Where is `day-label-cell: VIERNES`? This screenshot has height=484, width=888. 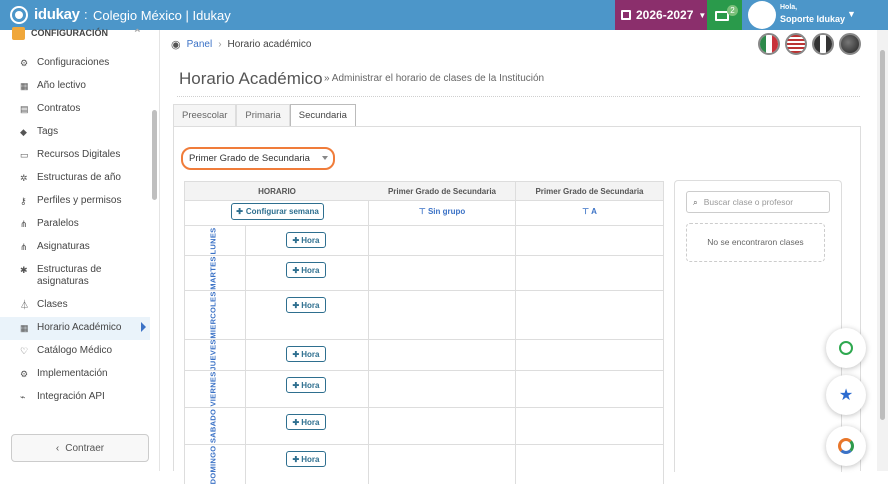 day-label-cell: VIERNES is located at coordinates (215, 389).